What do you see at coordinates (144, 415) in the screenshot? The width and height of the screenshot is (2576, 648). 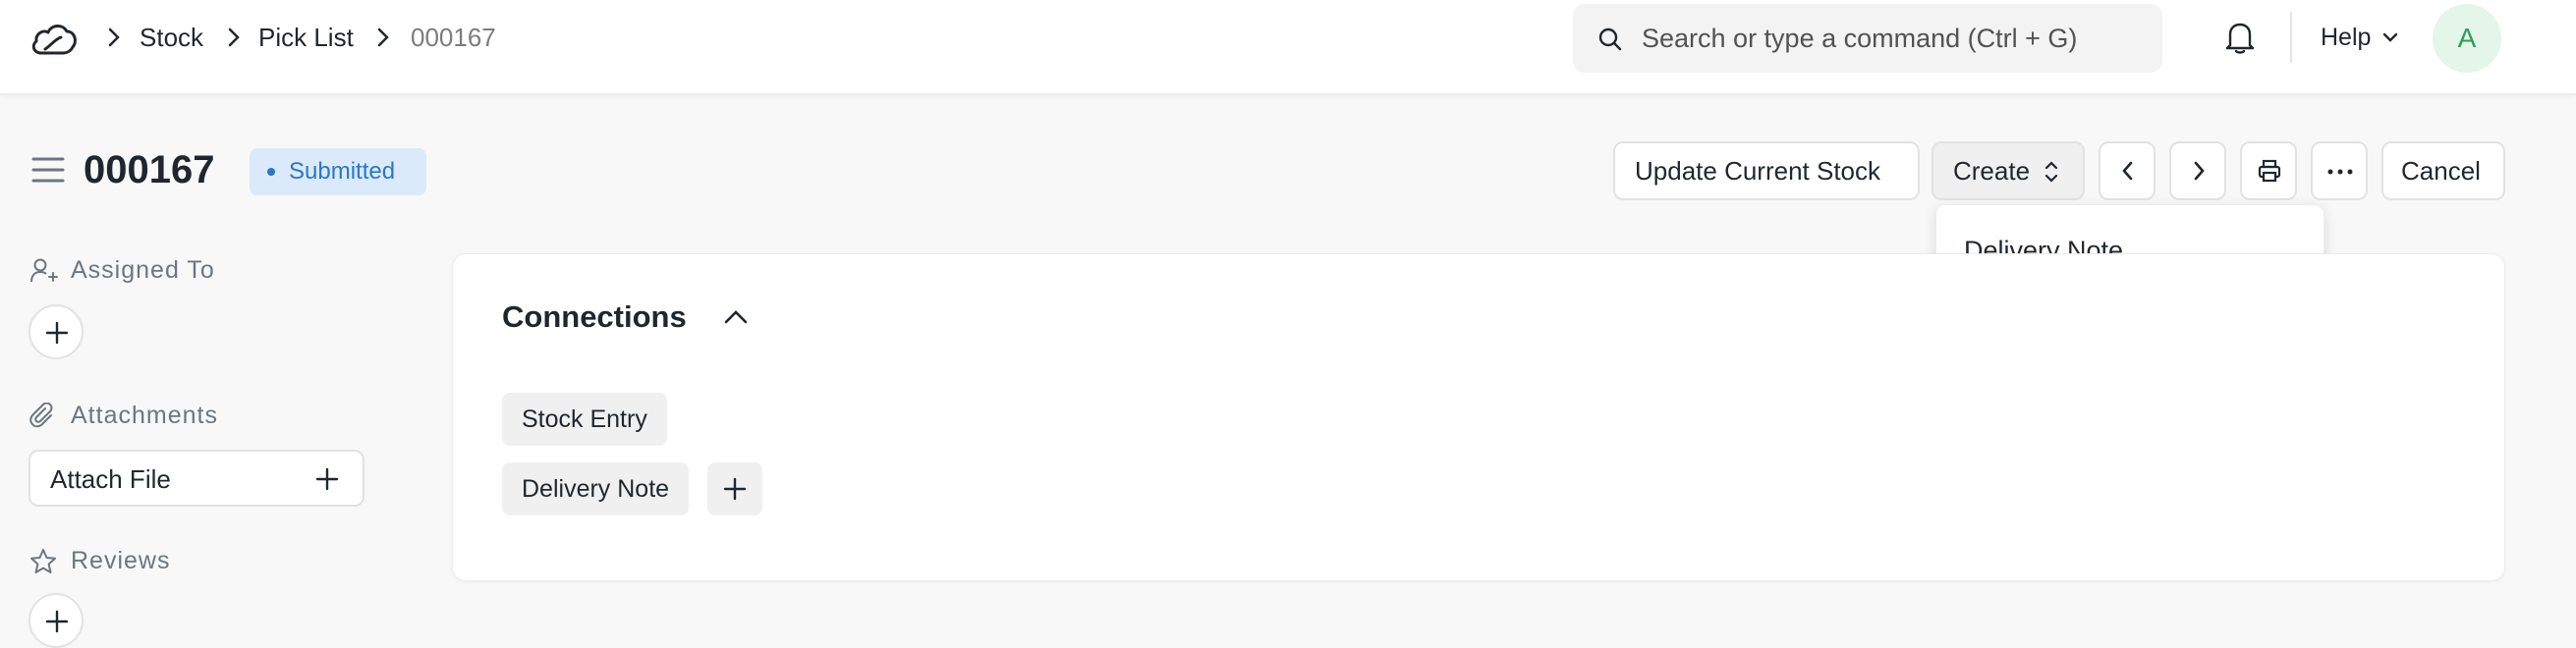 I see `attachments-label: Attachments` at bounding box center [144, 415].